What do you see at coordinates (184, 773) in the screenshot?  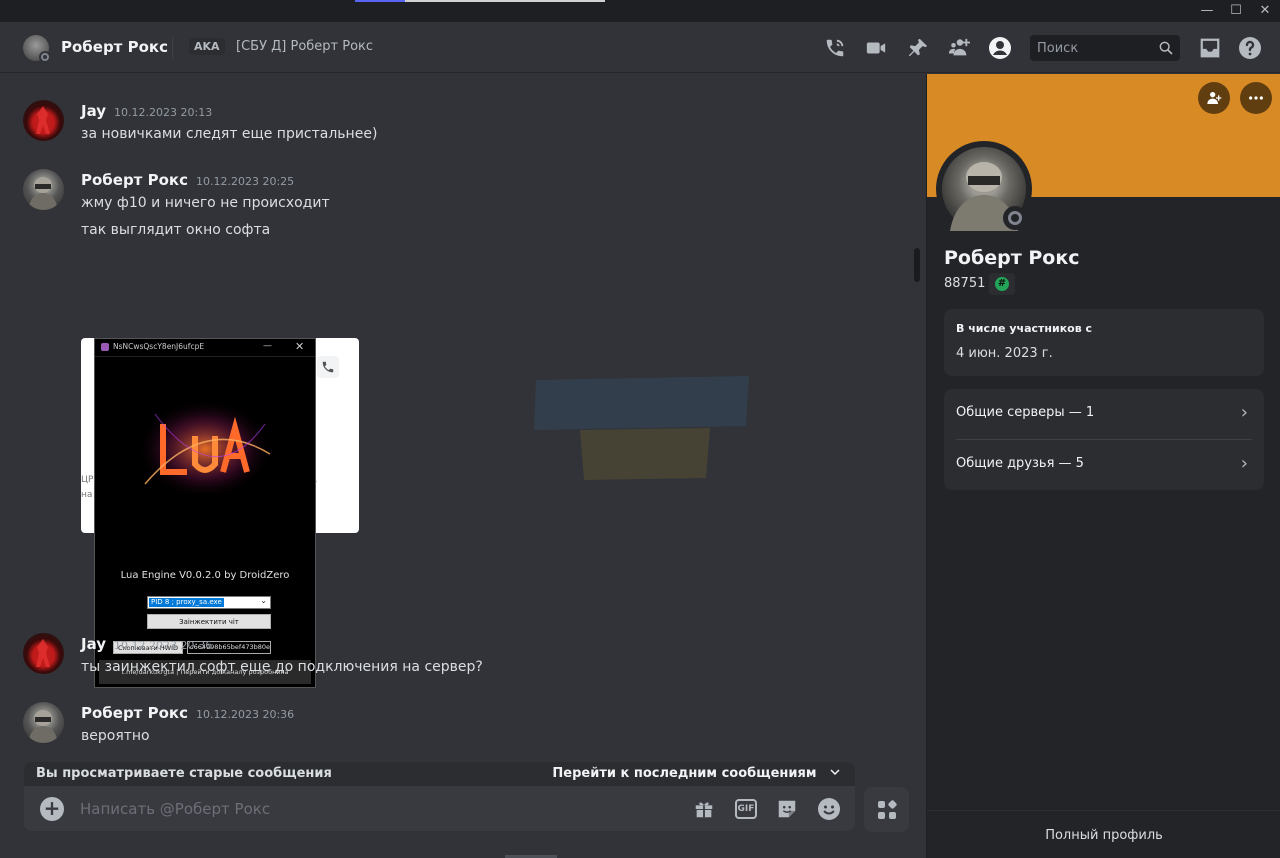 I see `old-messages-notice: Вы просматриваете старые сообщения` at bounding box center [184, 773].